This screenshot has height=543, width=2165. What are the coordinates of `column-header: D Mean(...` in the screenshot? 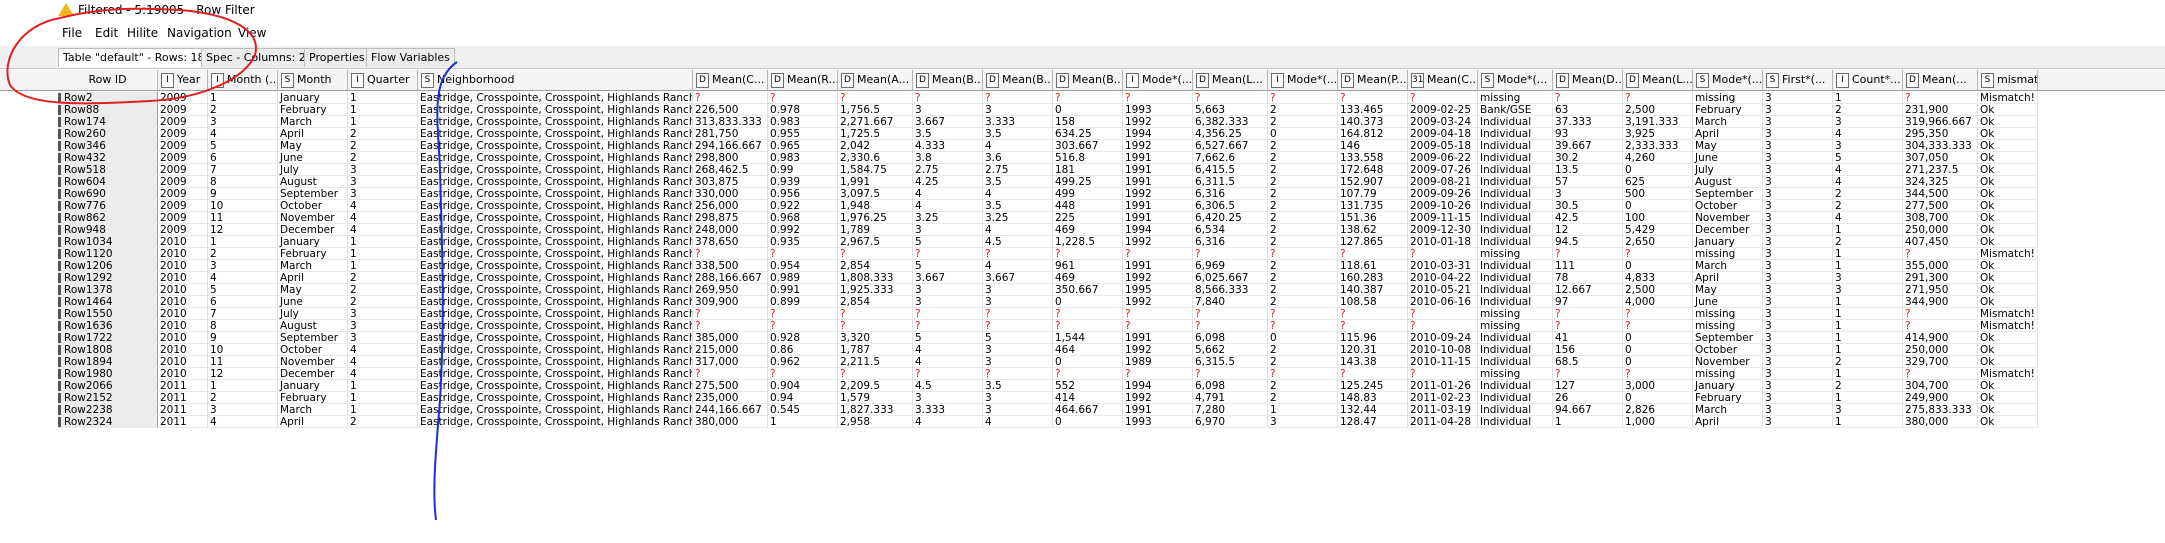 It's located at (1940, 80).